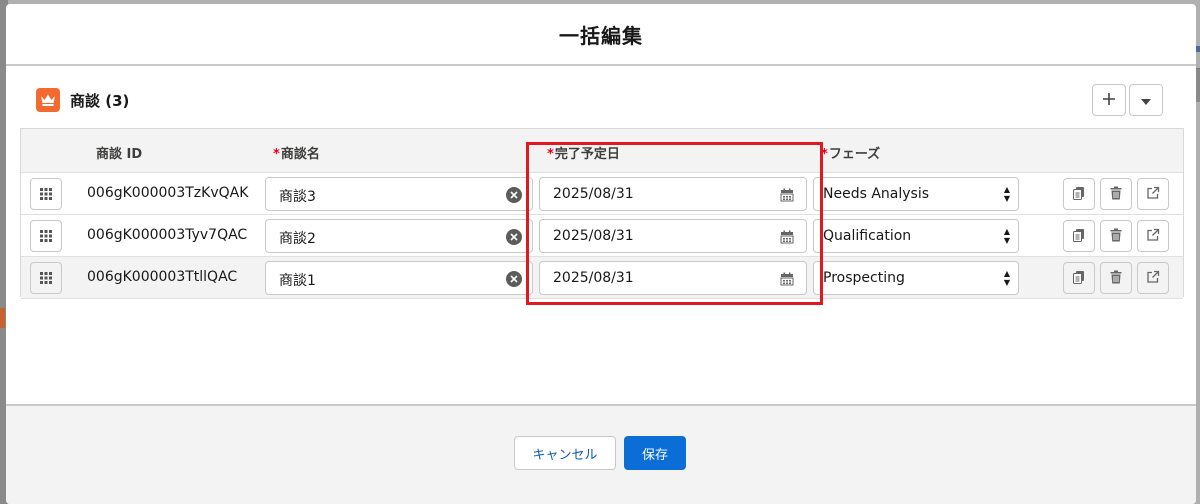 The width and height of the screenshot is (1200, 504). What do you see at coordinates (916, 278) in the screenshot?
I see `stage-select: Prospecting ▲ ▼` at bounding box center [916, 278].